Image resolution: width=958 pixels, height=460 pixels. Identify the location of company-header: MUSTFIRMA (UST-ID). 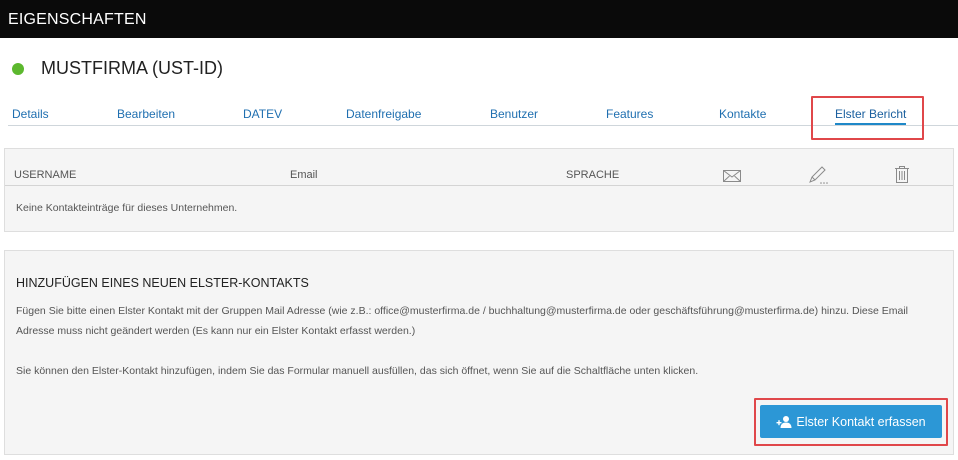
(479, 66).